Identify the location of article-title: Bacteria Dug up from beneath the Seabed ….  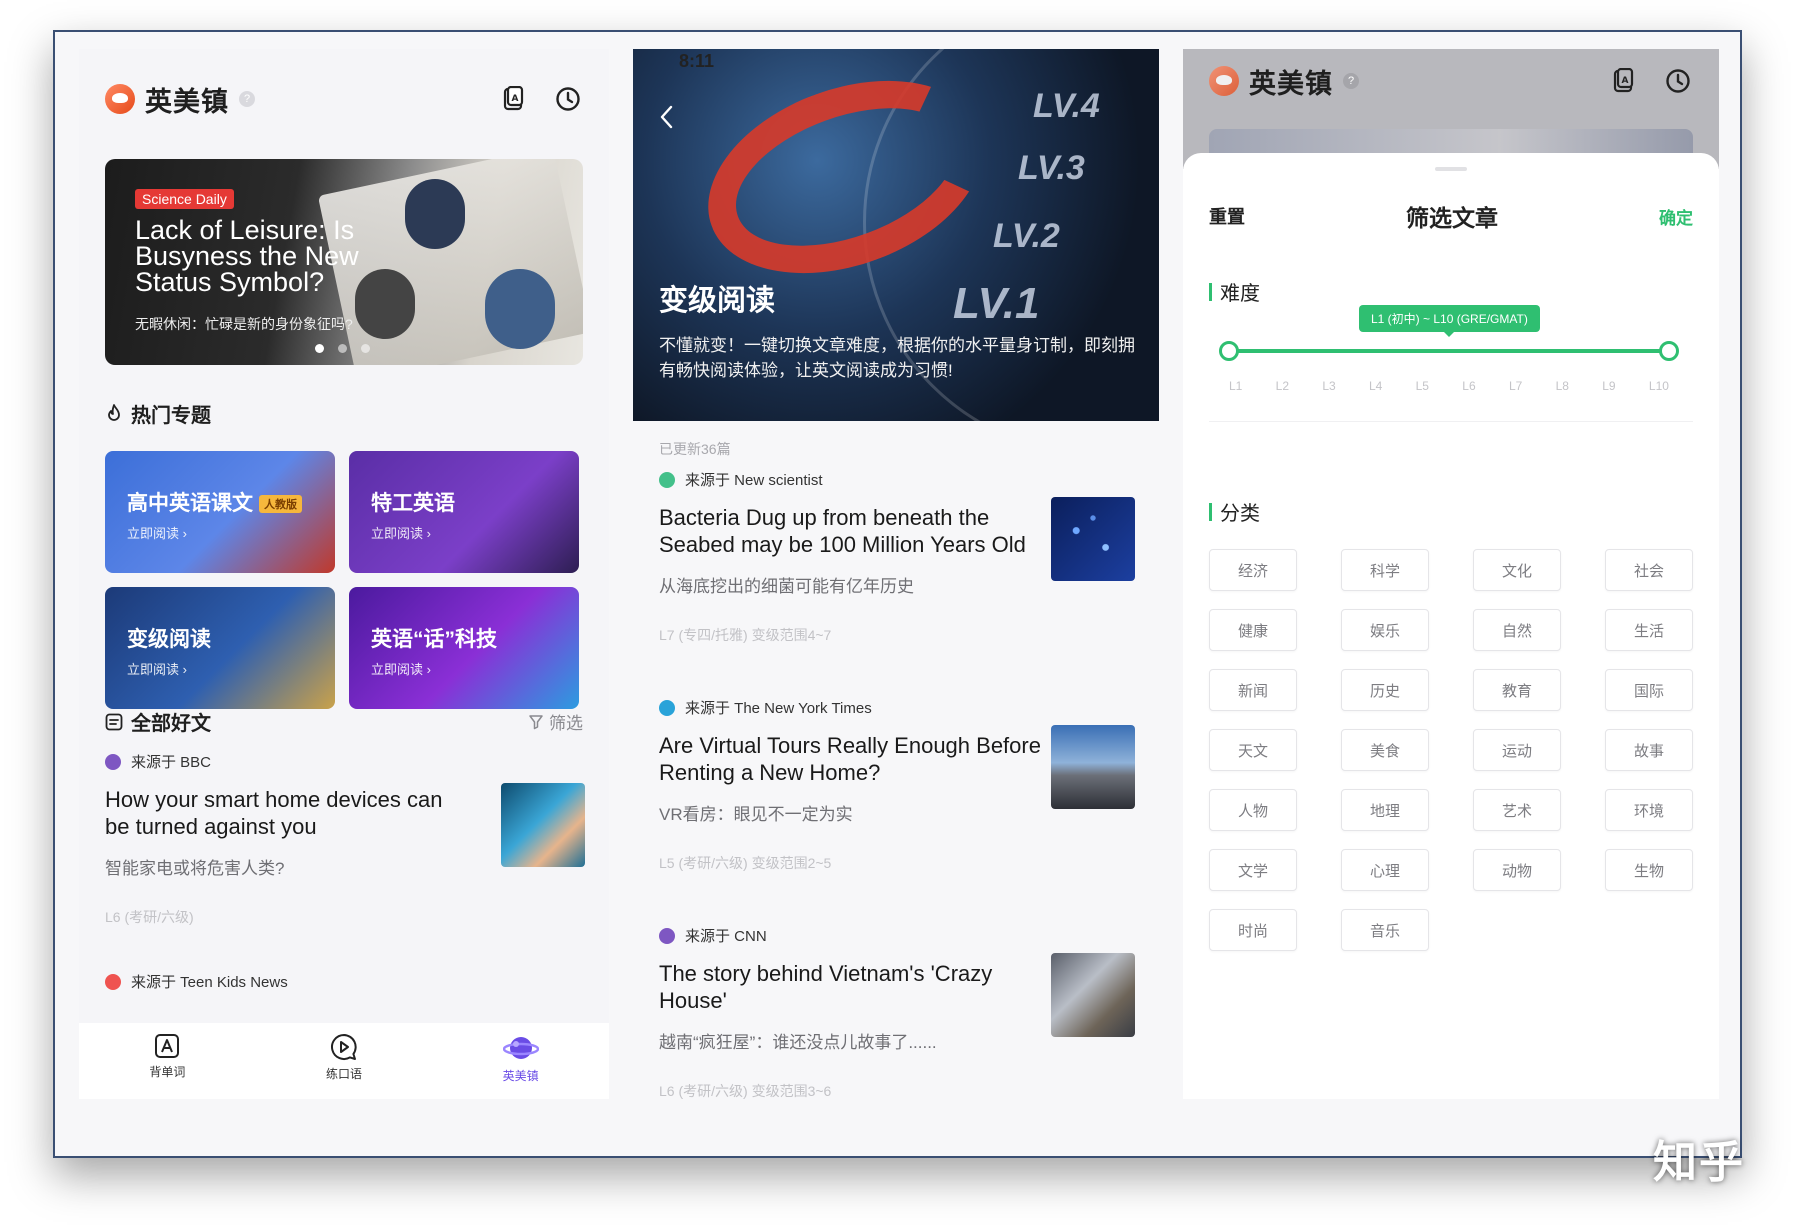
(842, 531).